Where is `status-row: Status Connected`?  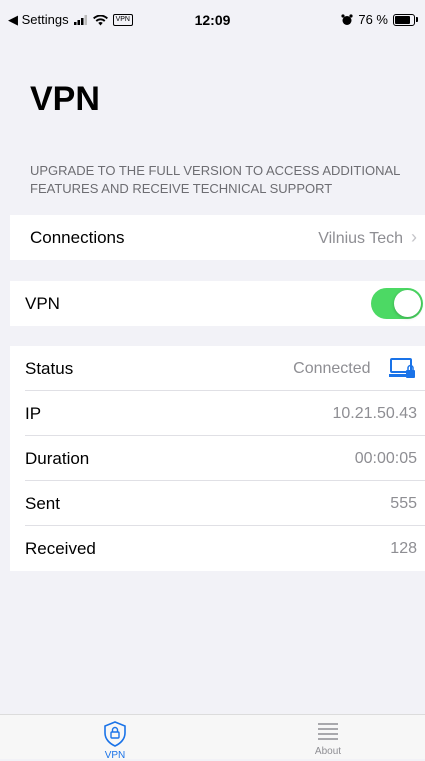 status-row: Status Connected is located at coordinates (217, 368).